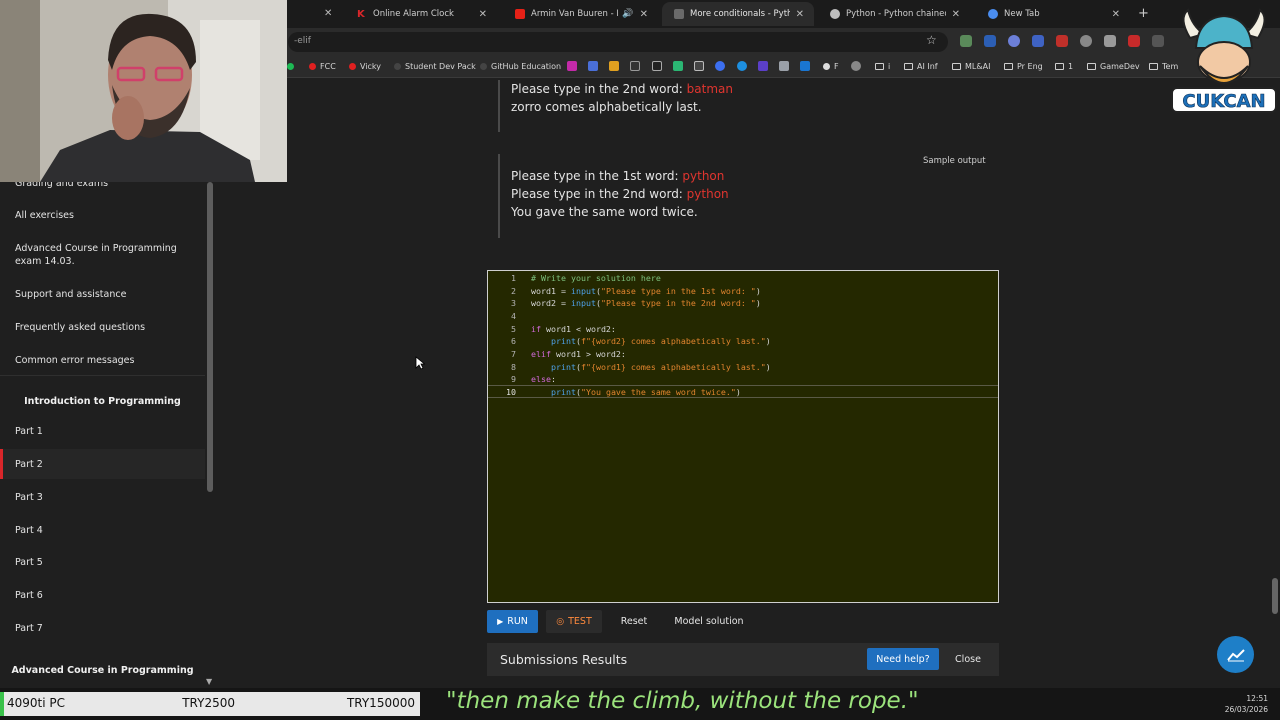 The width and height of the screenshot is (1280, 720). What do you see at coordinates (365, 66) in the screenshot?
I see `bookmark-vicky: Vicky` at bounding box center [365, 66].